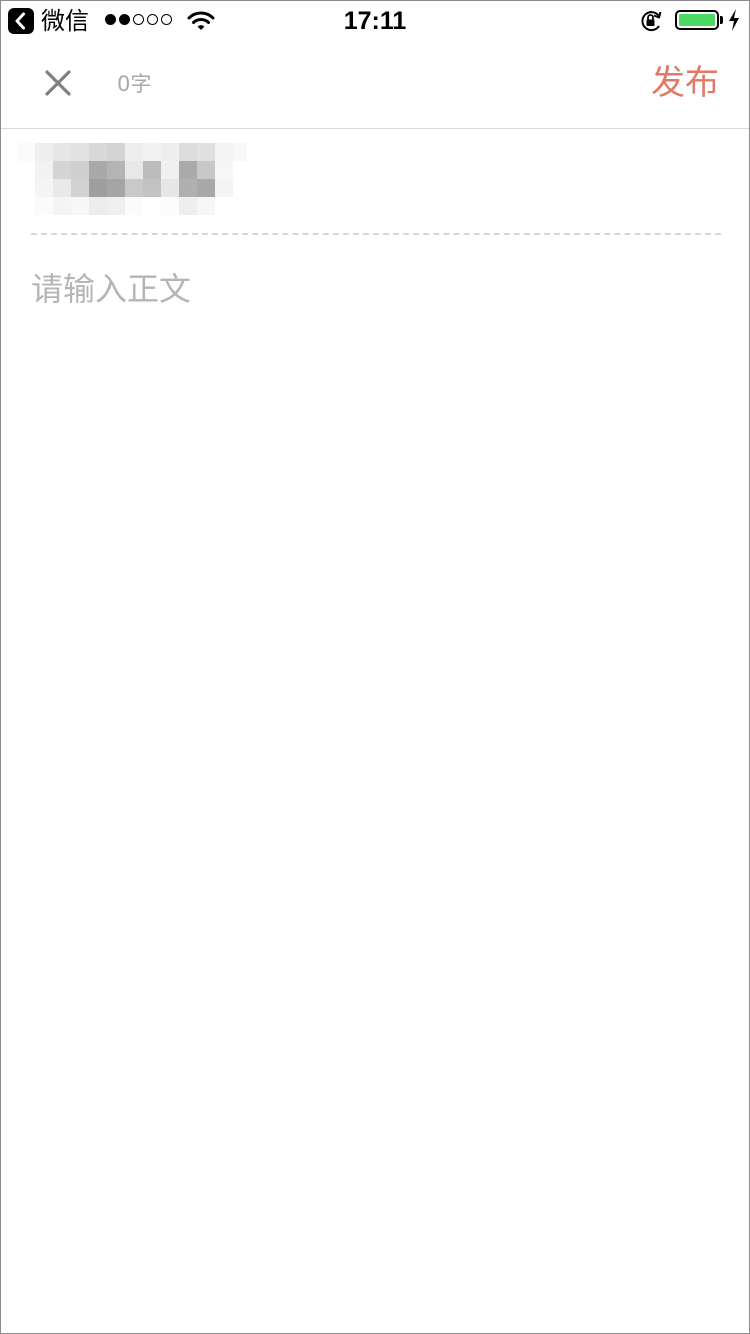 Image resolution: width=750 pixels, height=1334 pixels. I want to click on battery-level, so click(697, 20).